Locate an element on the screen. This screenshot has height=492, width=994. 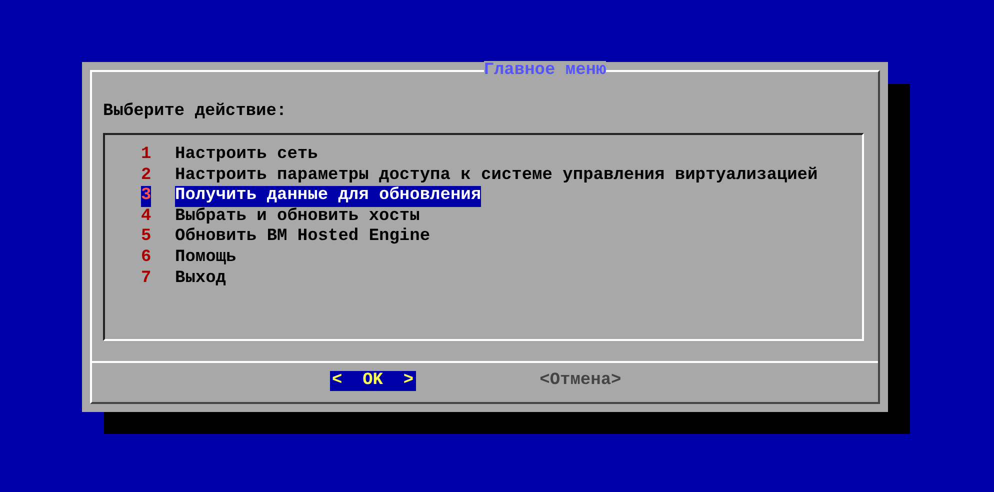
prompt-text: Выберите действие: is located at coordinates (195, 112).